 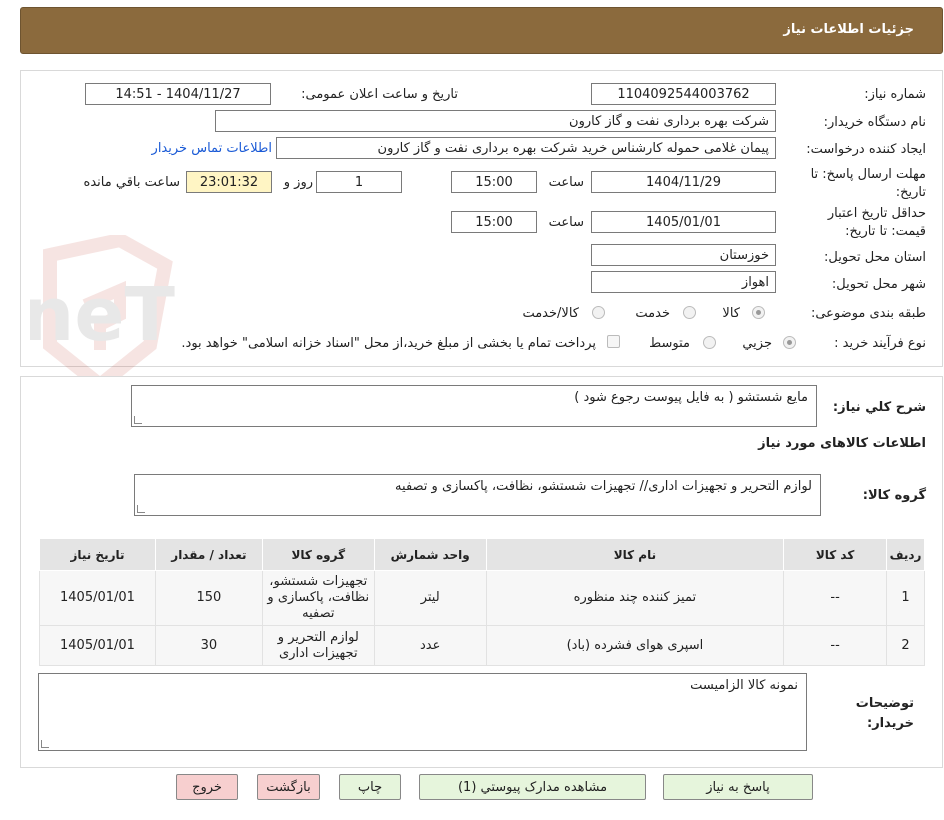 I want to click on cell-qty: 30, so click(x=208, y=645).